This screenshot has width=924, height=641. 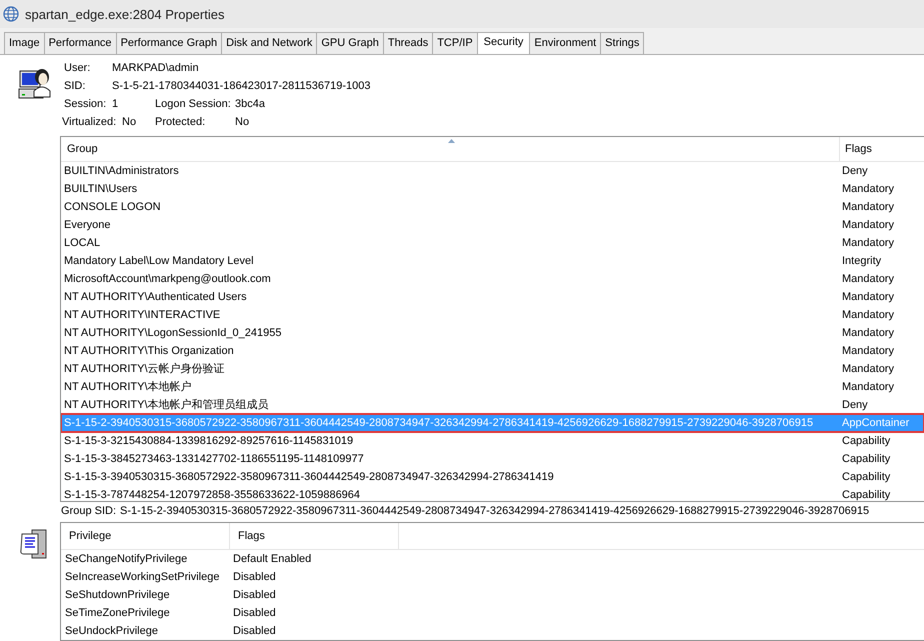 What do you see at coordinates (492, 297) in the screenshot?
I see `group-row: NT AUTHORITY\Authenticated Users Mandatory` at bounding box center [492, 297].